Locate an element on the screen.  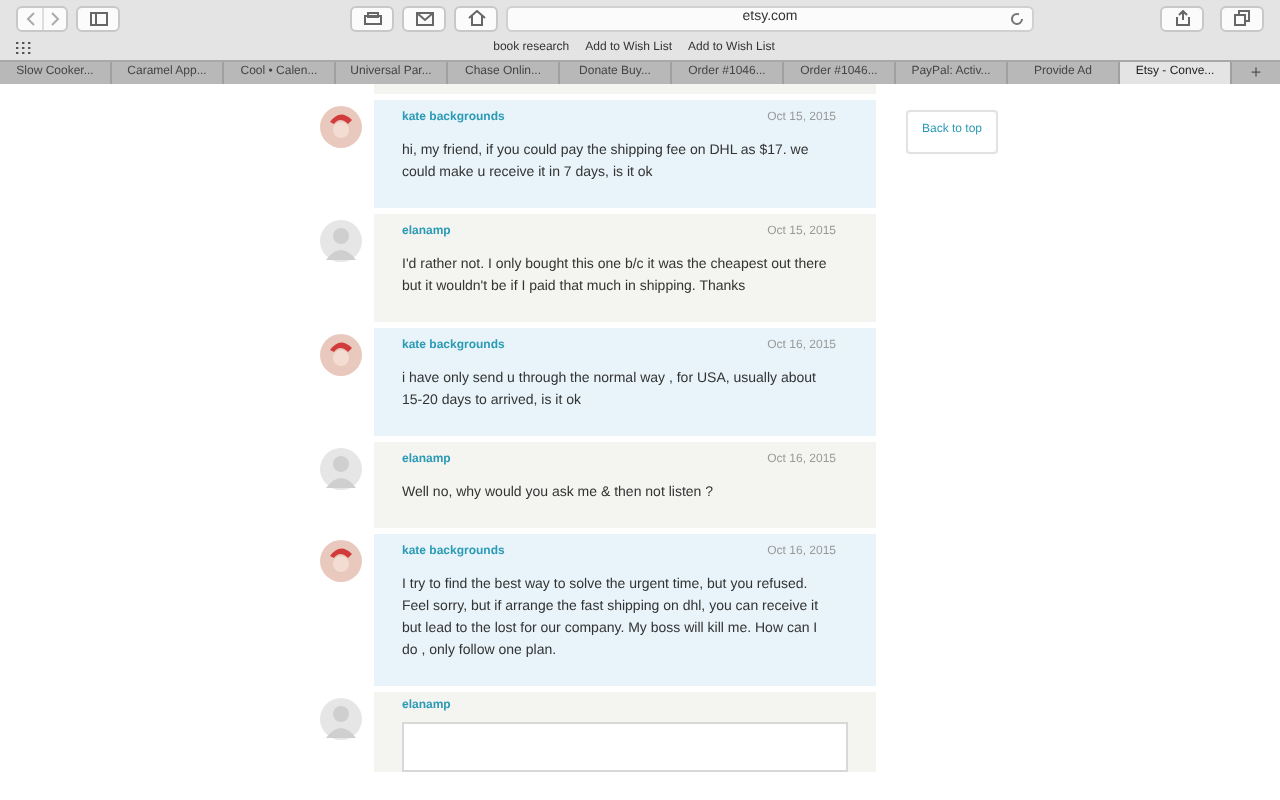
sidebar-button is located at coordinates (98, 18).